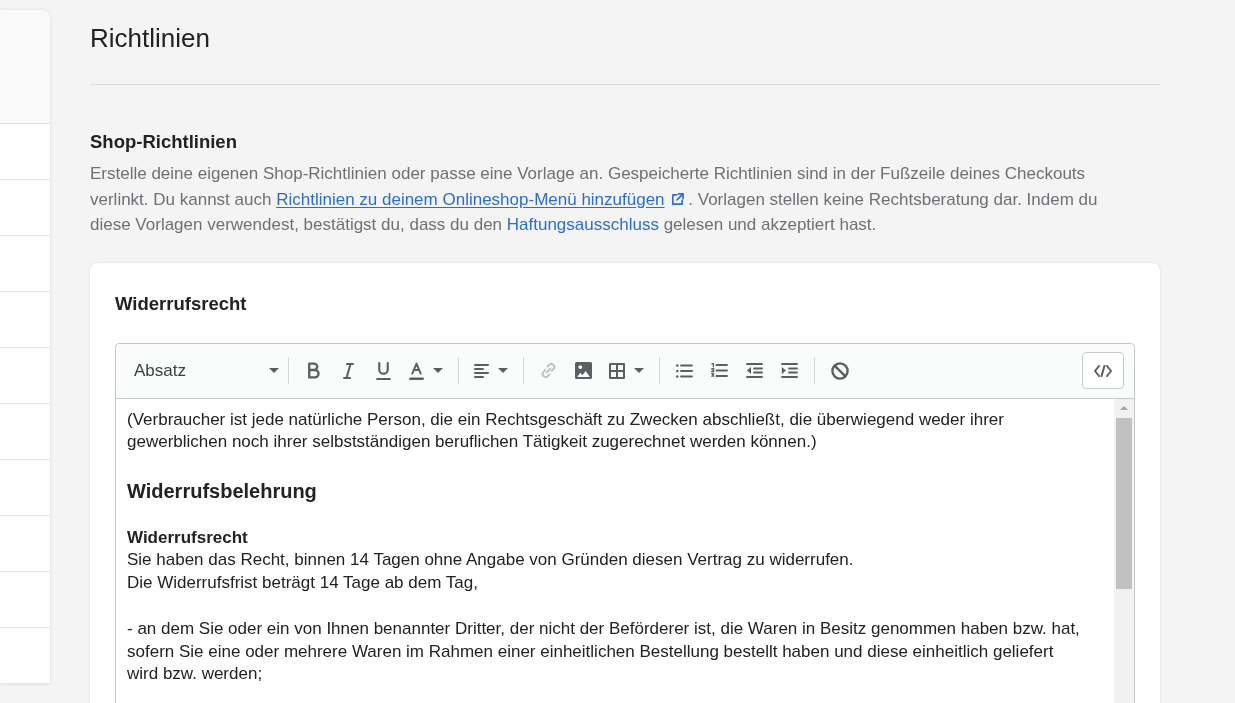  What do you see at coordinates (313, 370) in the screenshot?
I see `bold-icon` at bounding box center [313, 370].